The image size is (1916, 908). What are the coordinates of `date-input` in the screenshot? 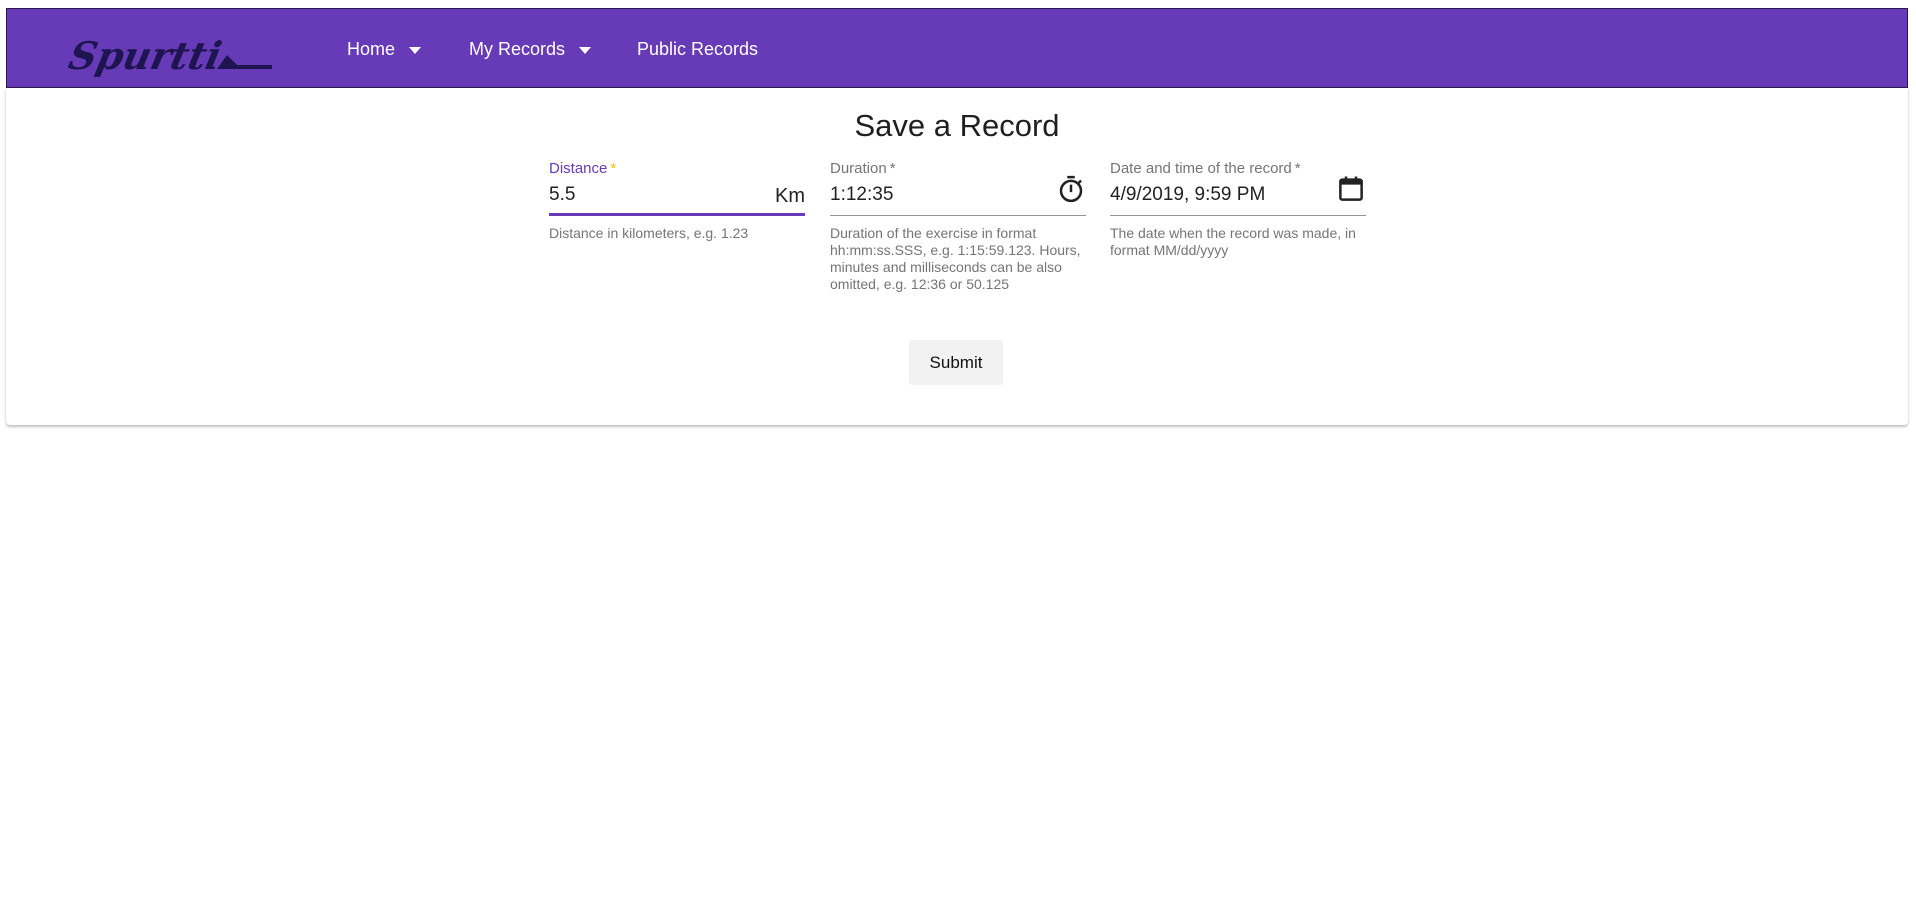 It's located at (1210, 195).